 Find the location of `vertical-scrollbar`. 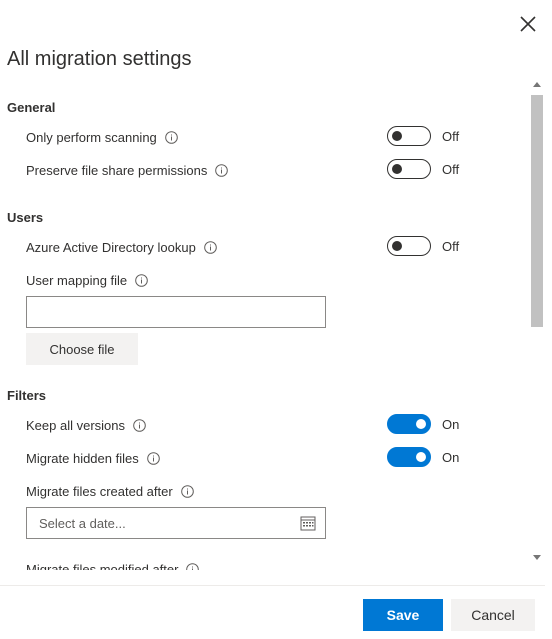

vertical-scrollbar is located at coordinates (537, 324).